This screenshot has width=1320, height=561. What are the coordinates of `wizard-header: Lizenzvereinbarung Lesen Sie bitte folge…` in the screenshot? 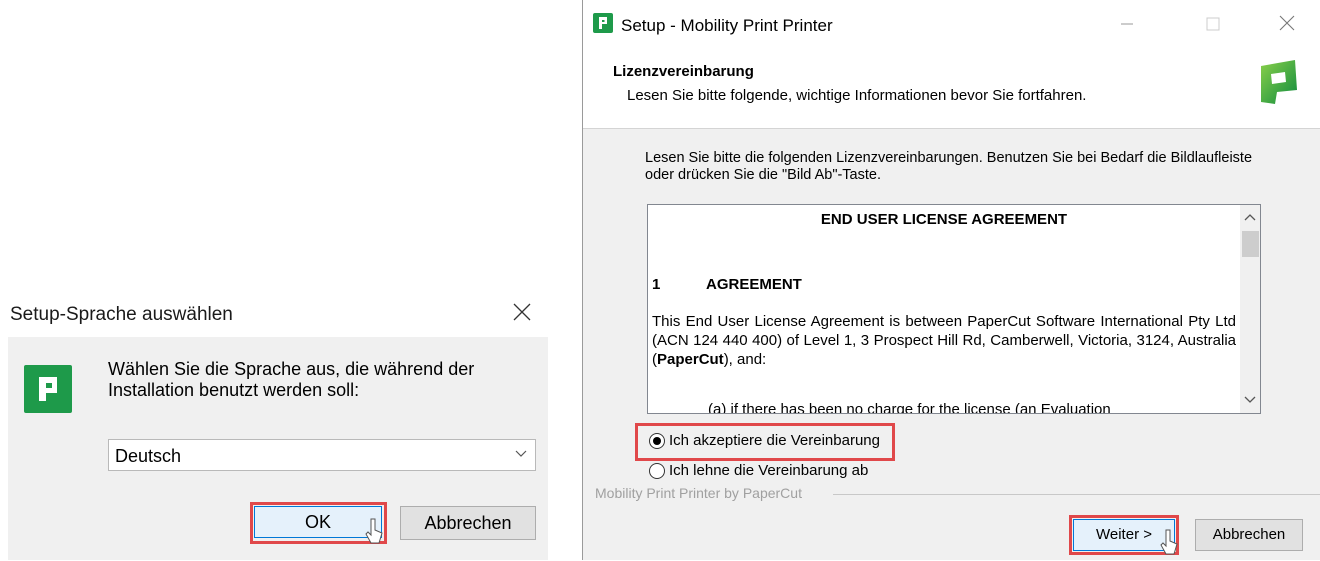 It's located at (951, 90).